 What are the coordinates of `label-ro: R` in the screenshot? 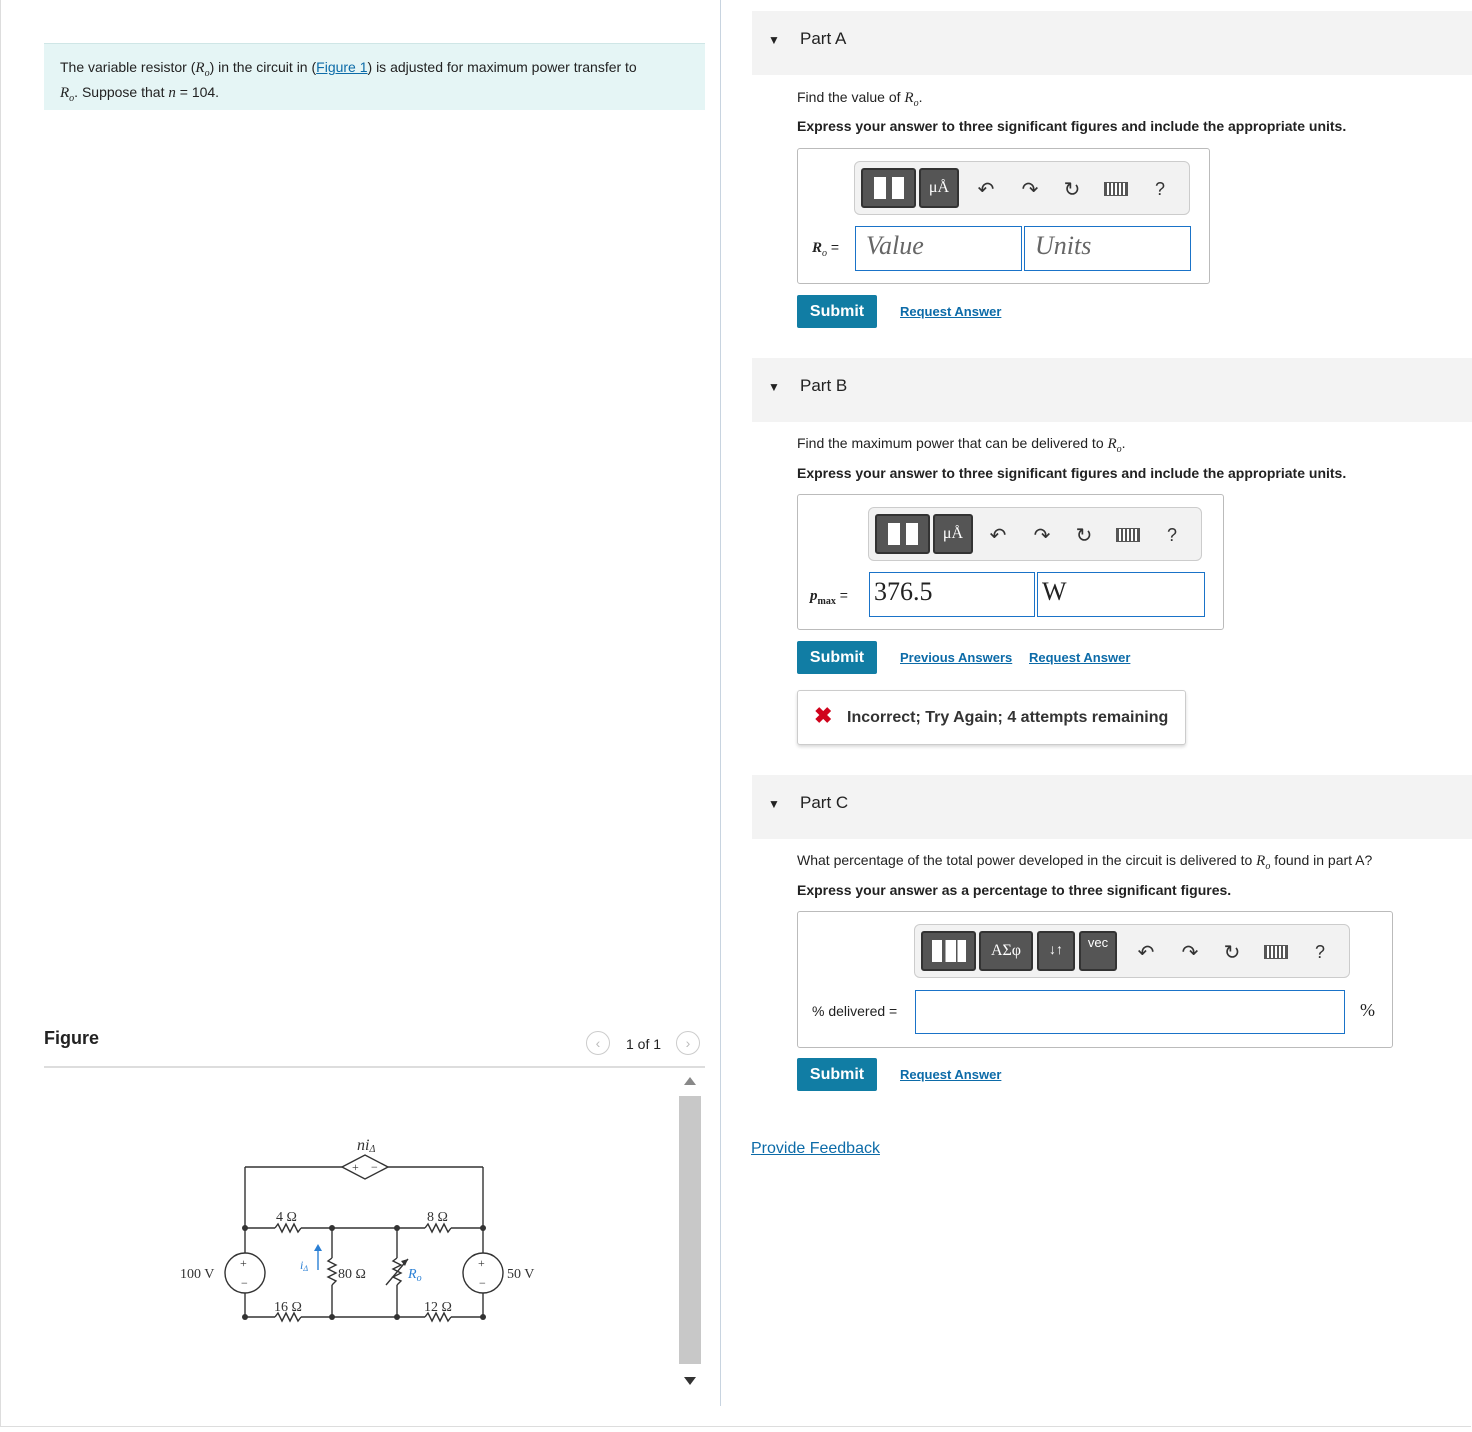 It's located at (412, 1274).